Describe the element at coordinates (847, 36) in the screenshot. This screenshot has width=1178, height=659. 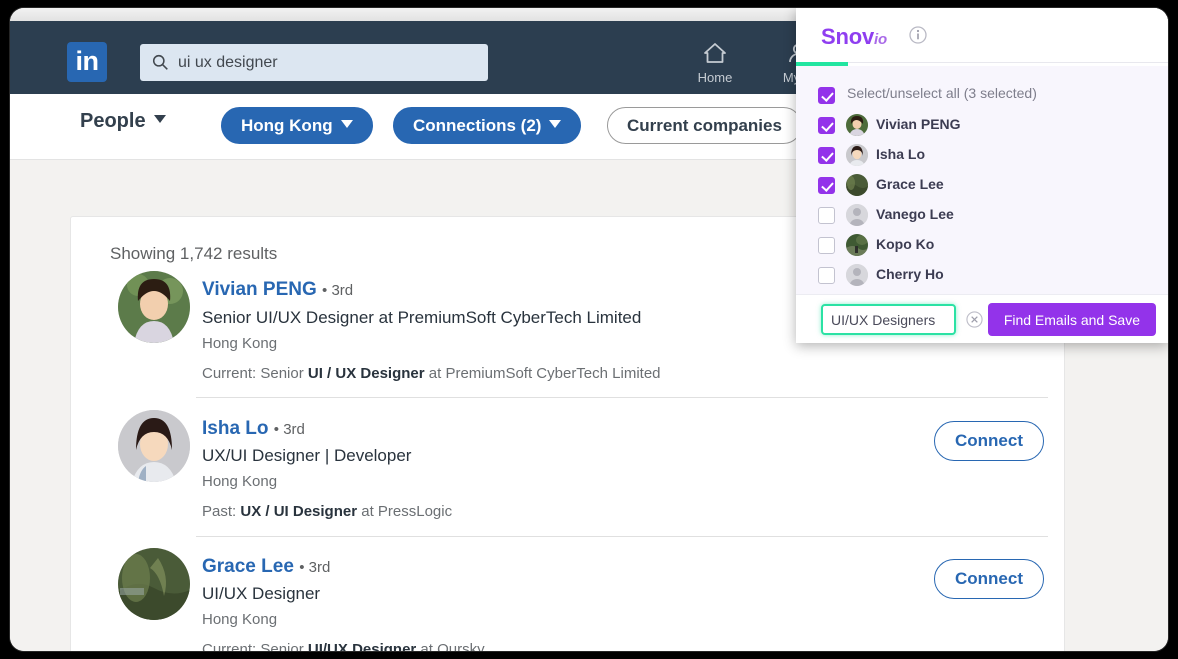
I see `snovio-logo-main: Snov` at that location.